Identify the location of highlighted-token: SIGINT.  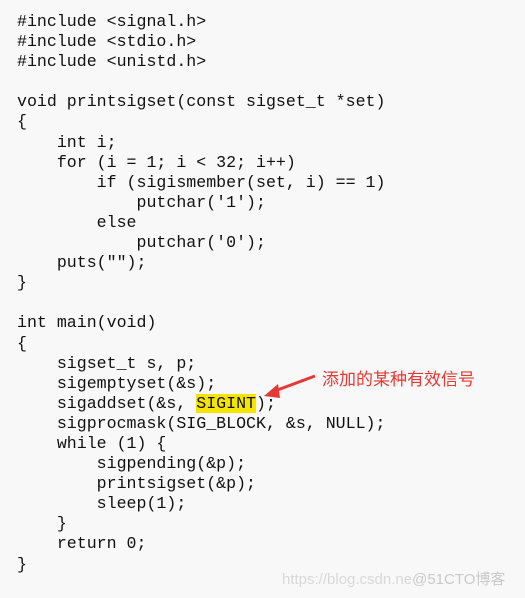
(226, 403).